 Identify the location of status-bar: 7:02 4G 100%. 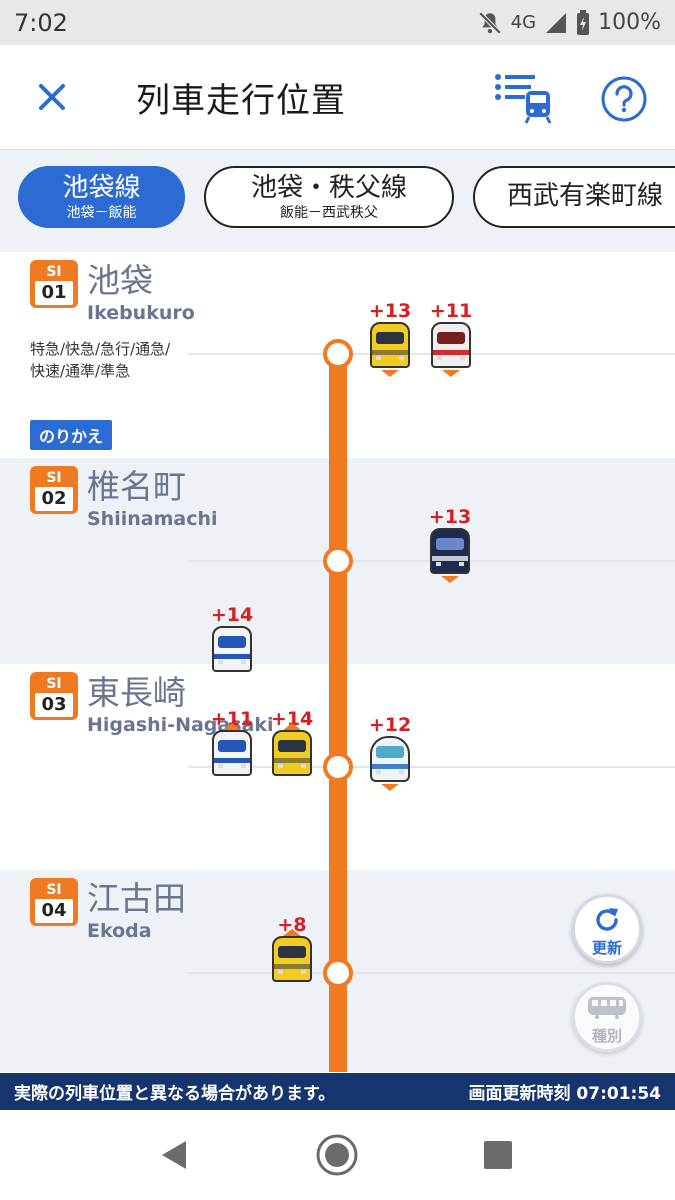
(337, 22).